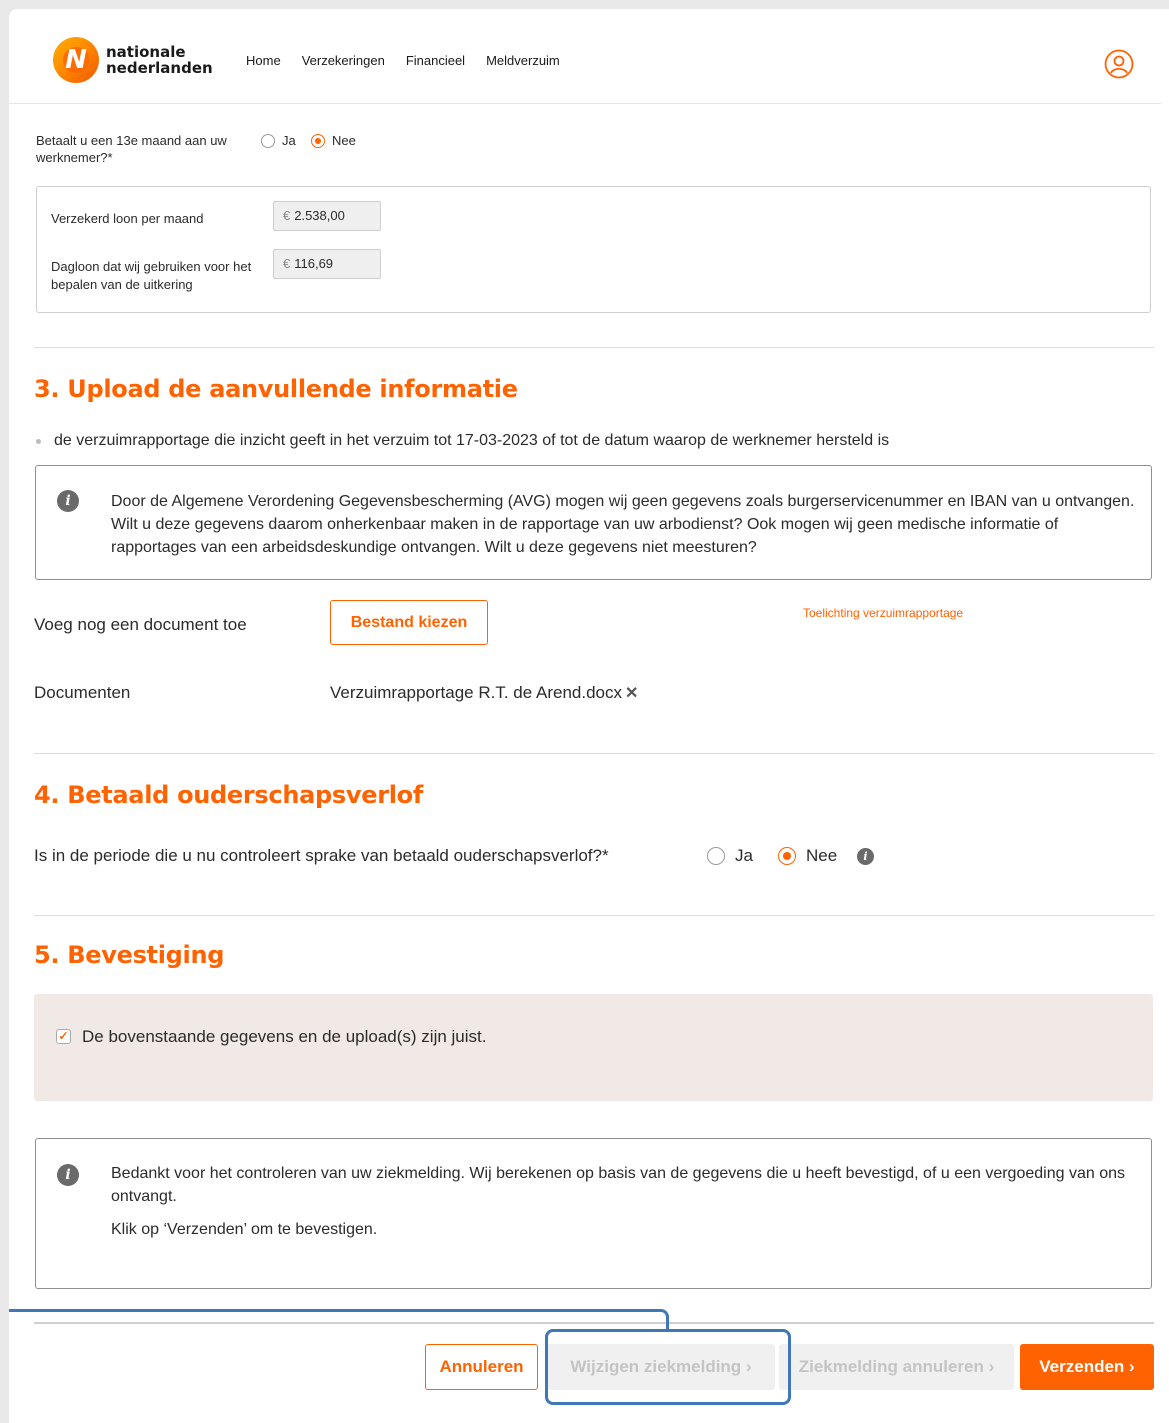  What do you see at coordinates (327, 264) in the screenshot?
I see `daily-wage-value: €116,69` at bounding box center [327, 264].